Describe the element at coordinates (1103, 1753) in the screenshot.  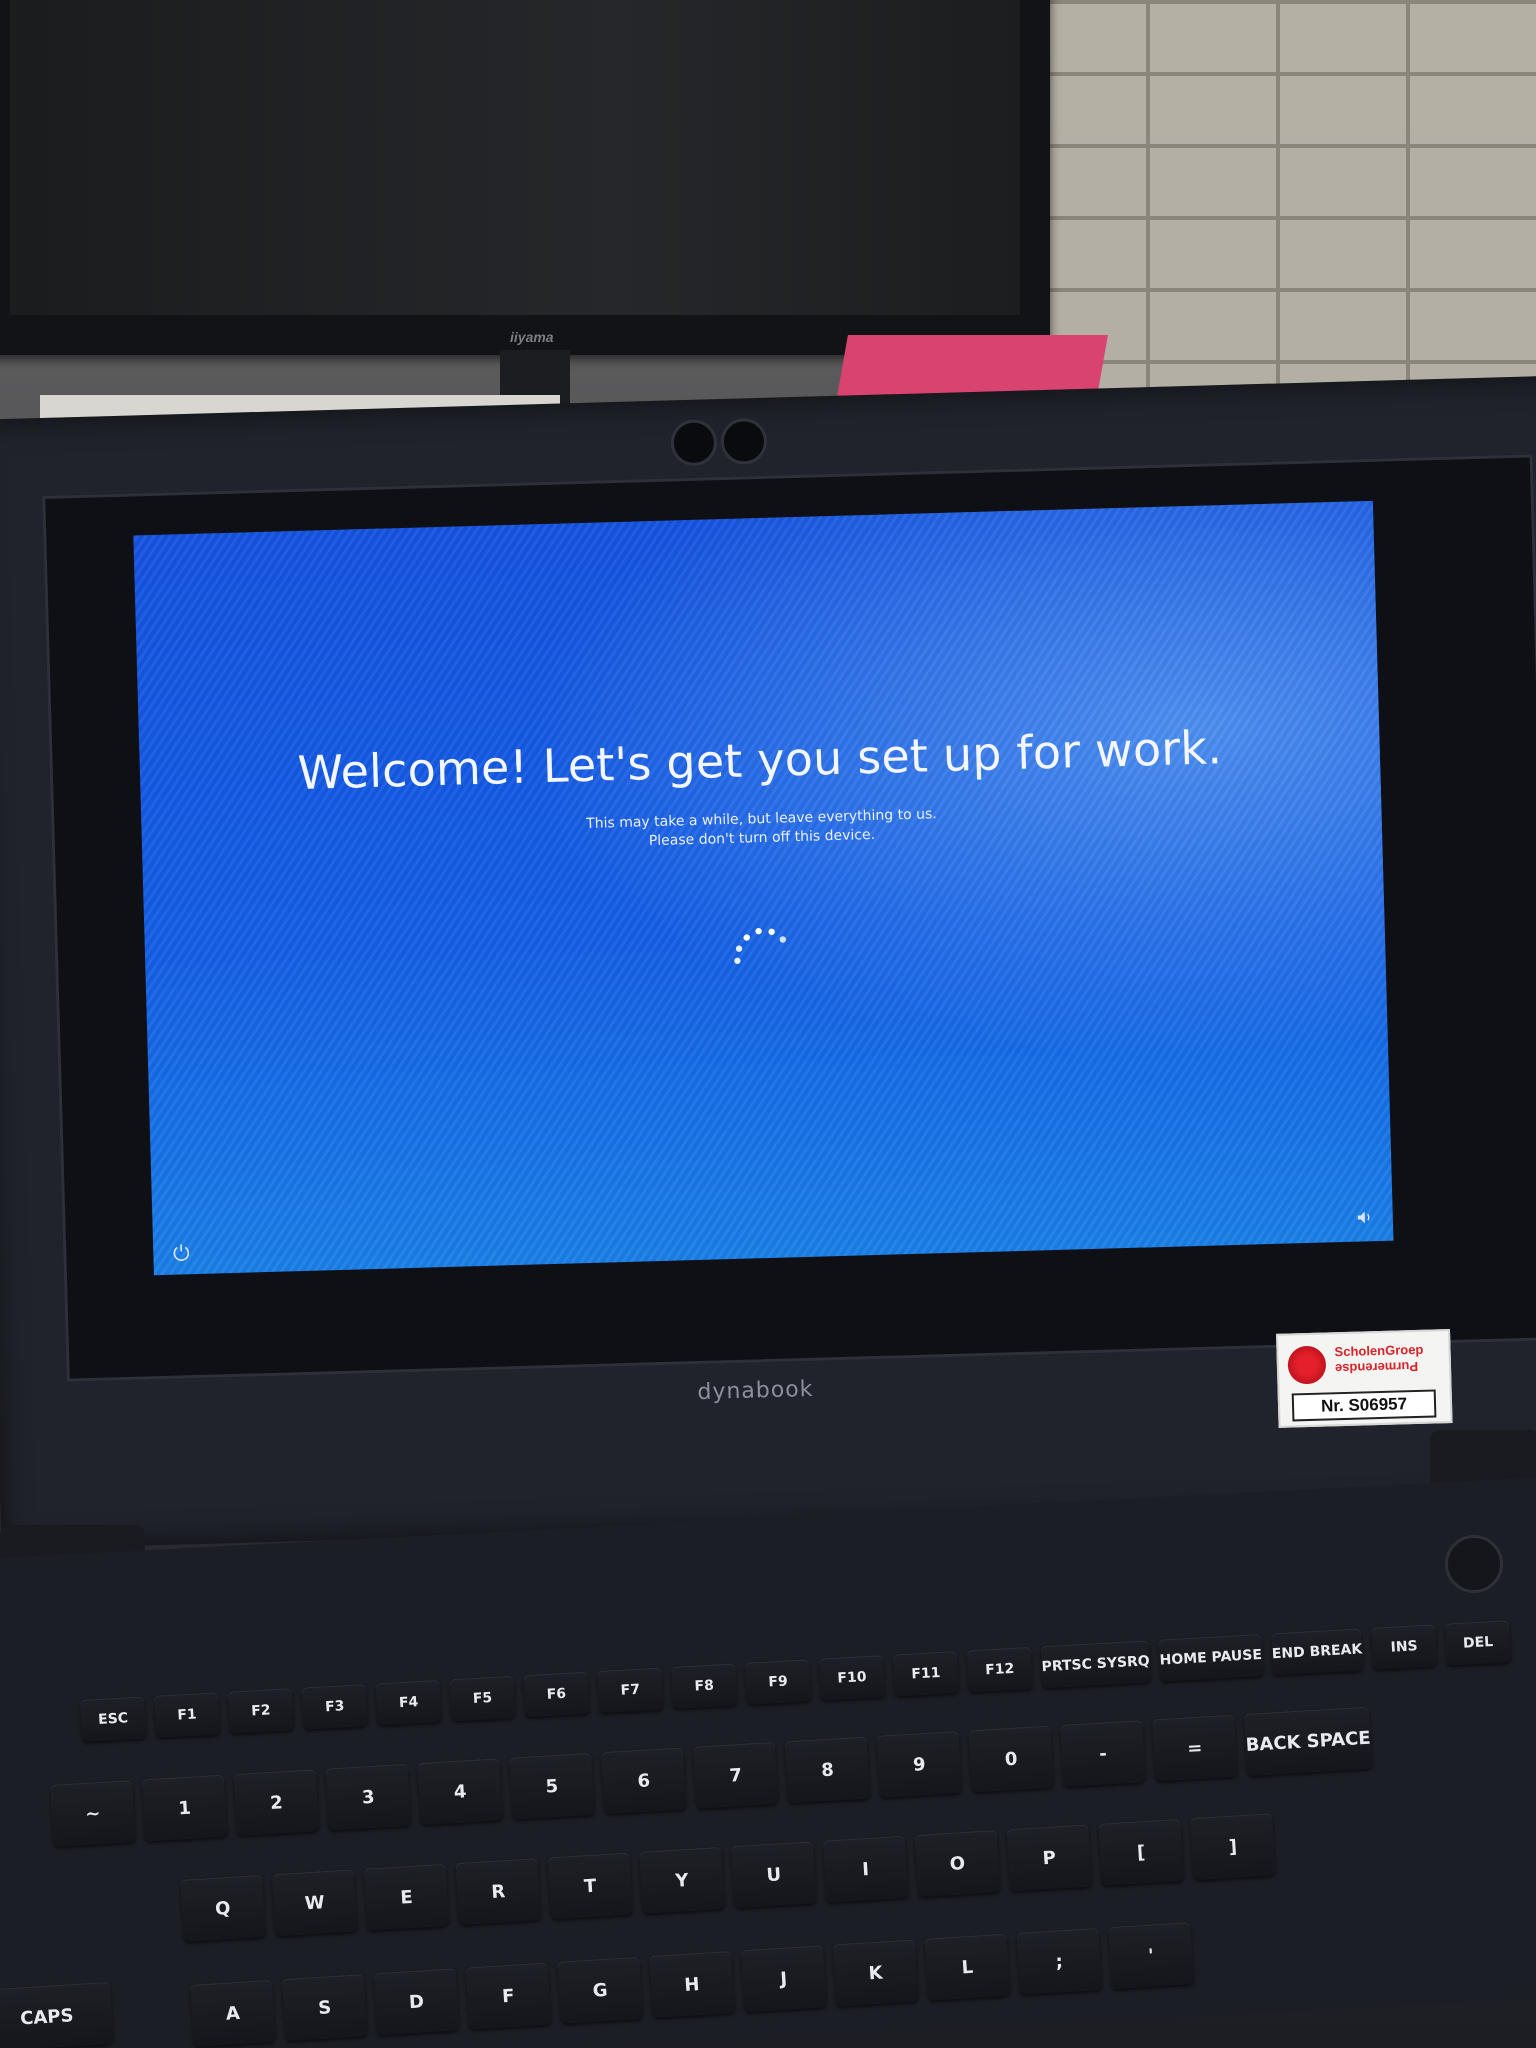
I see `key-num-11: -` at that location.